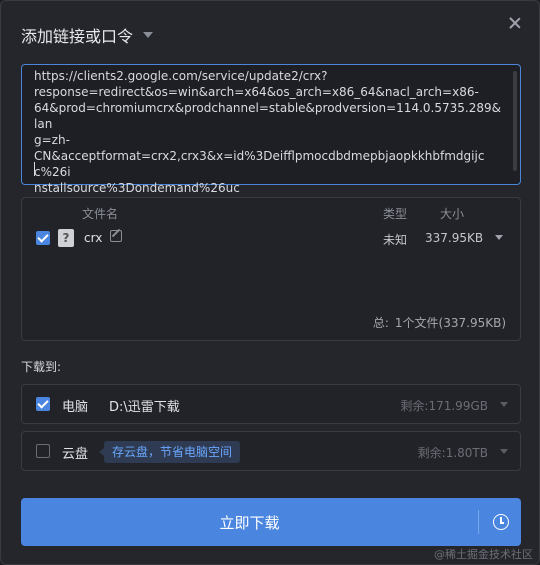  I want to click on destination-cloud: 云盘 存云盘，节省电脑空间 剩余:1.80TB, so click(271, 451).